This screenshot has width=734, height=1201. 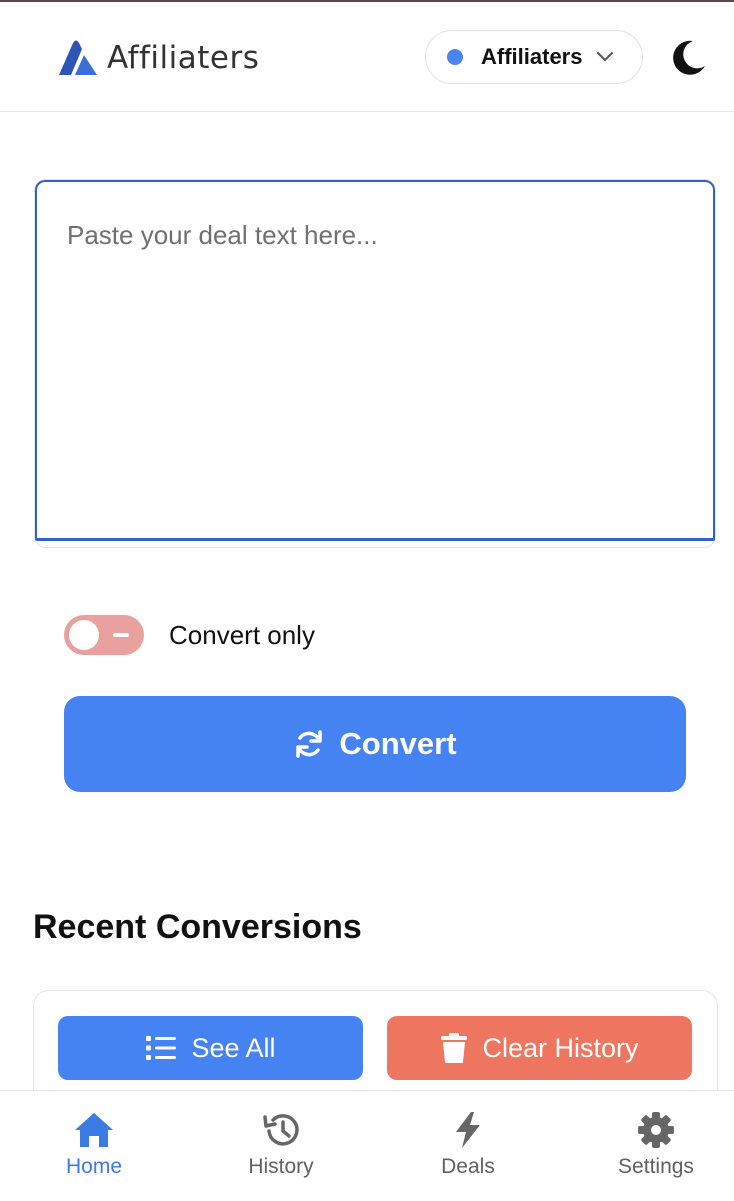 What do you see at coordinates (656, 1130) in the screenshot?
I see `gear-icon` at bounding box center [656, 1130].